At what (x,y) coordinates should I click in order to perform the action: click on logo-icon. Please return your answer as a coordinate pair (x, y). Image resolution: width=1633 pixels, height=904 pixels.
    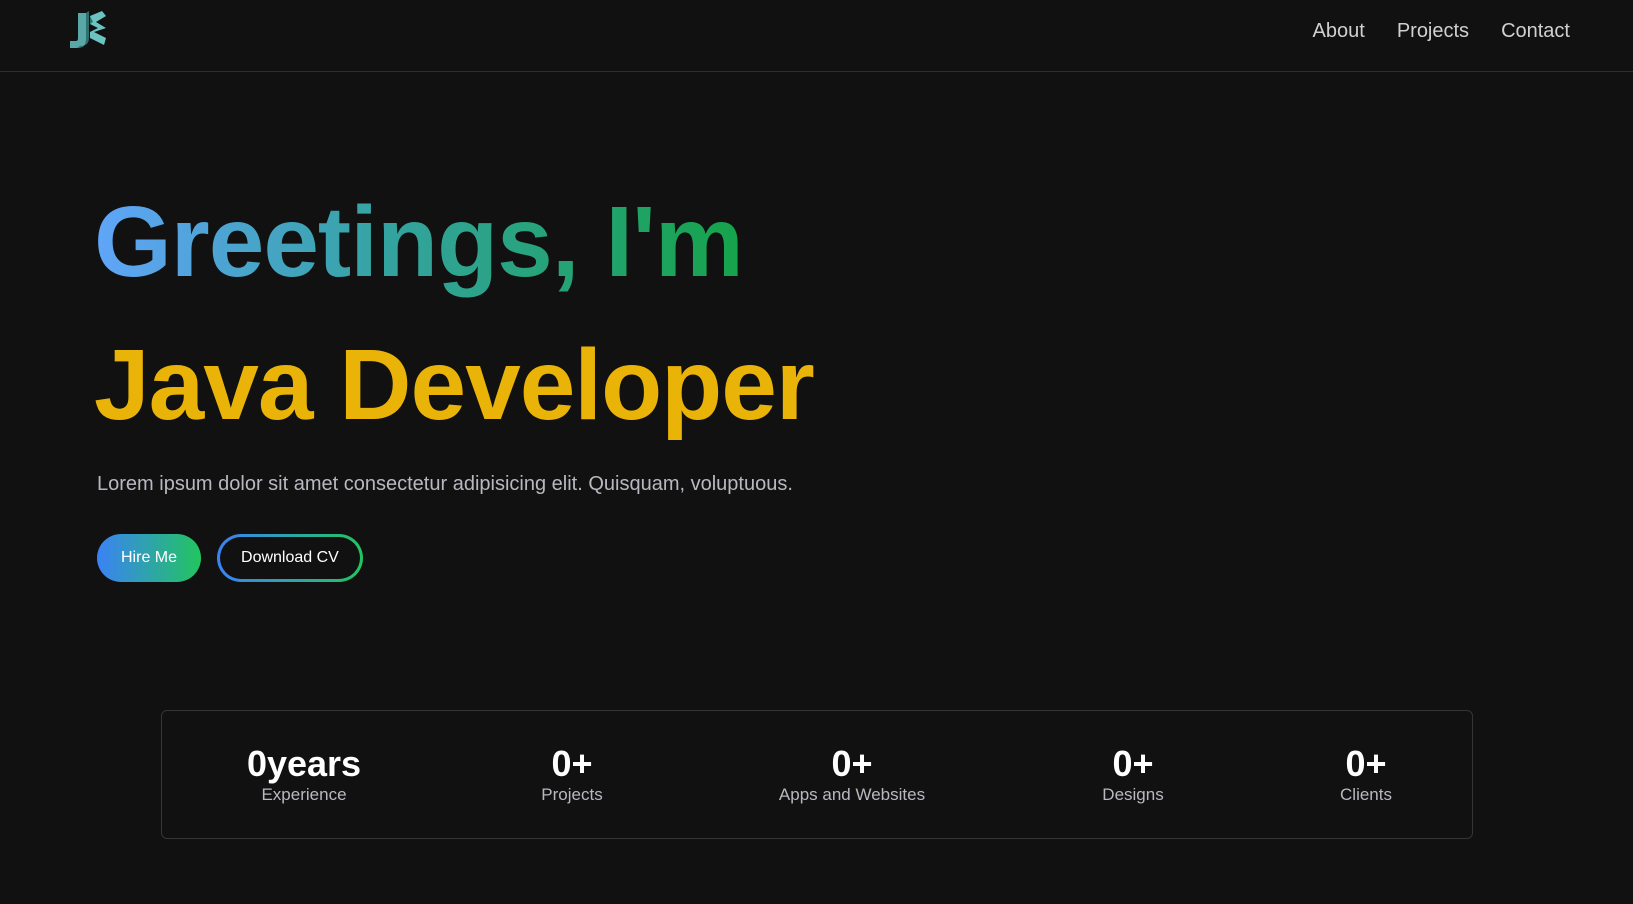
    Looking at the image, I should click on (88, 29).